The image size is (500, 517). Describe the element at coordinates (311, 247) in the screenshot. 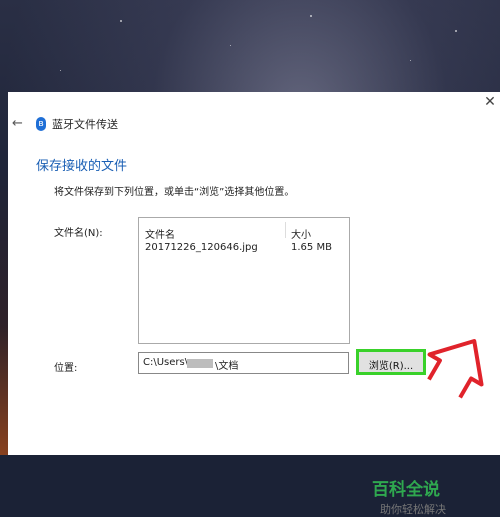

I see `file-row-size: 1.65 MB` at that location.